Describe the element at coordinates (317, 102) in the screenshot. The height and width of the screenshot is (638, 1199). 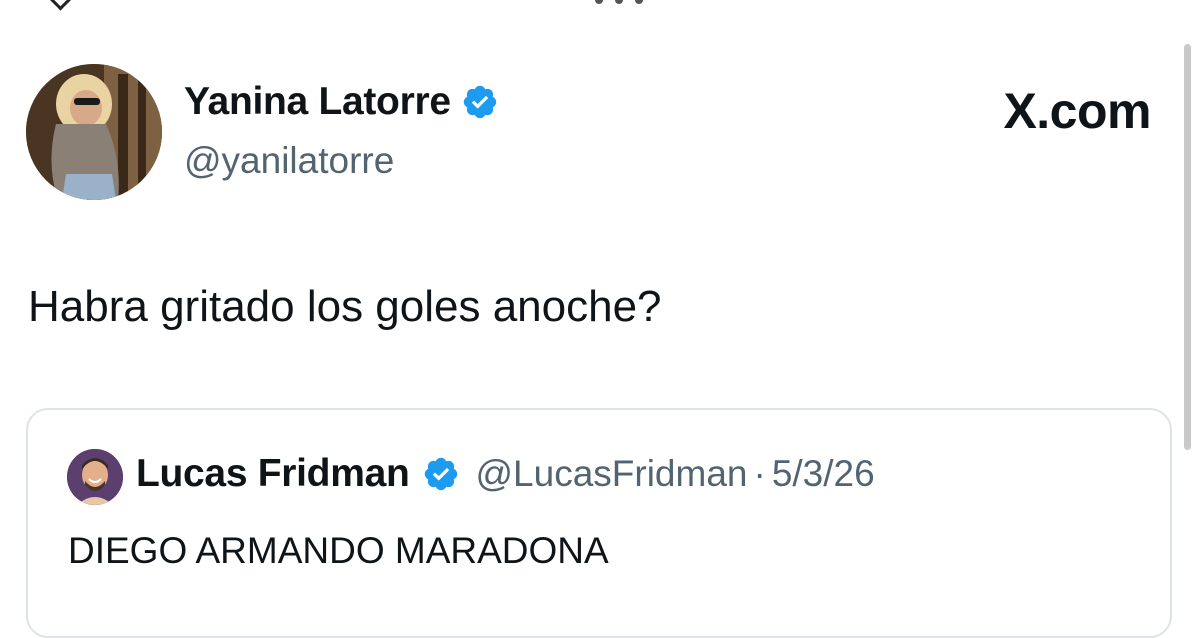
I see `author-name: Yanina Latorre` at that location.